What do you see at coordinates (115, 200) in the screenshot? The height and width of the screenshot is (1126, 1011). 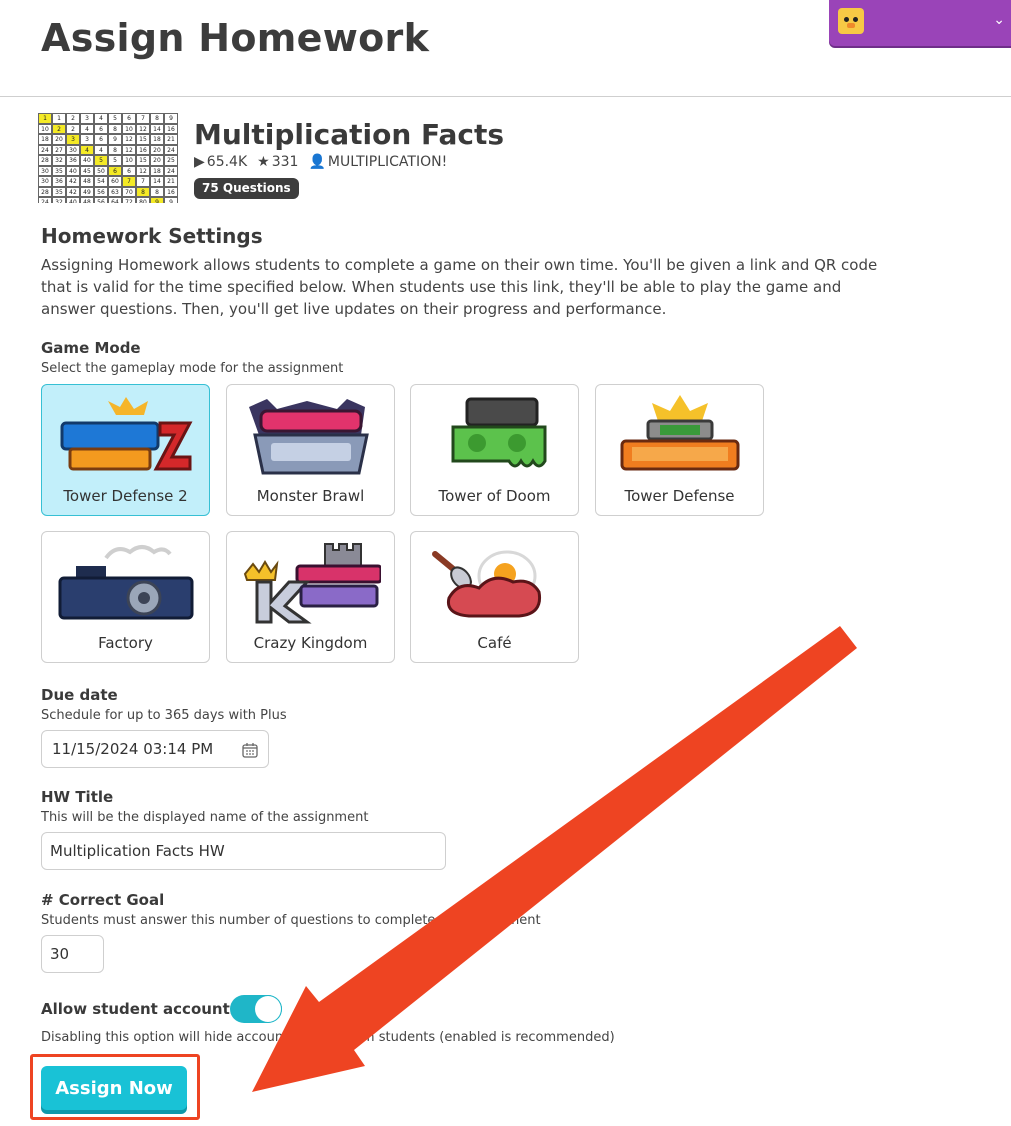 I see `table-cell: 64` at bounding box center [115, 200].